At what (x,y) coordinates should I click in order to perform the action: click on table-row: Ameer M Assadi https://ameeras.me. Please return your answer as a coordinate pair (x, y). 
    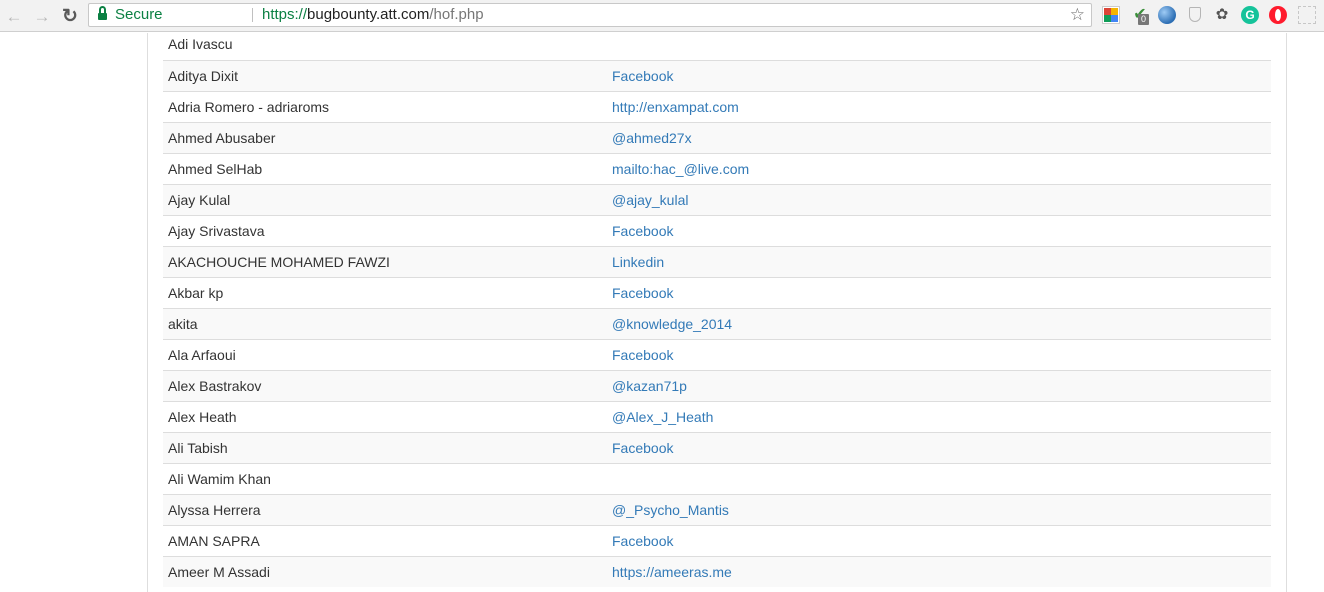
    Looking at the image, I should click on (717, 571).